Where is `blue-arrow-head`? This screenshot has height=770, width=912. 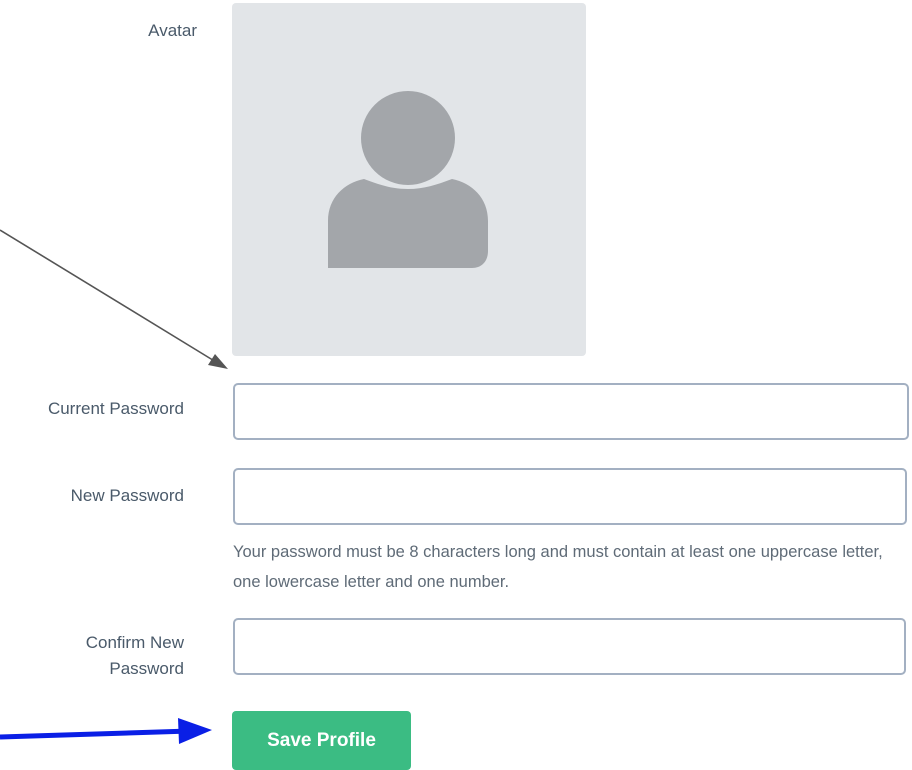
blue-arrow-head is located at coordinates (195, 731).